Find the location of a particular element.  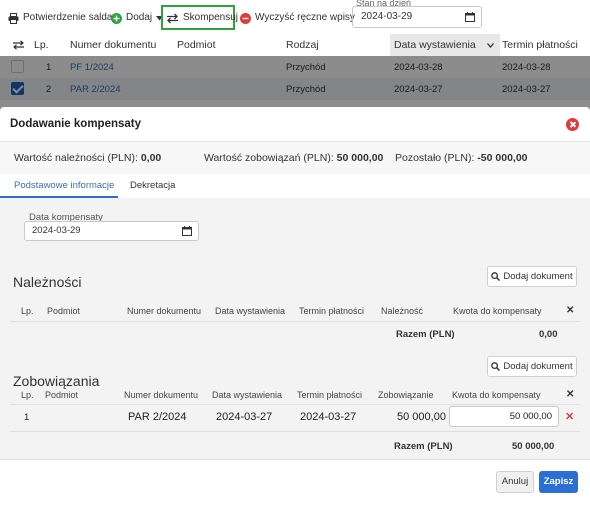

add-label: Dodaj is located at coordinates (139, 17).